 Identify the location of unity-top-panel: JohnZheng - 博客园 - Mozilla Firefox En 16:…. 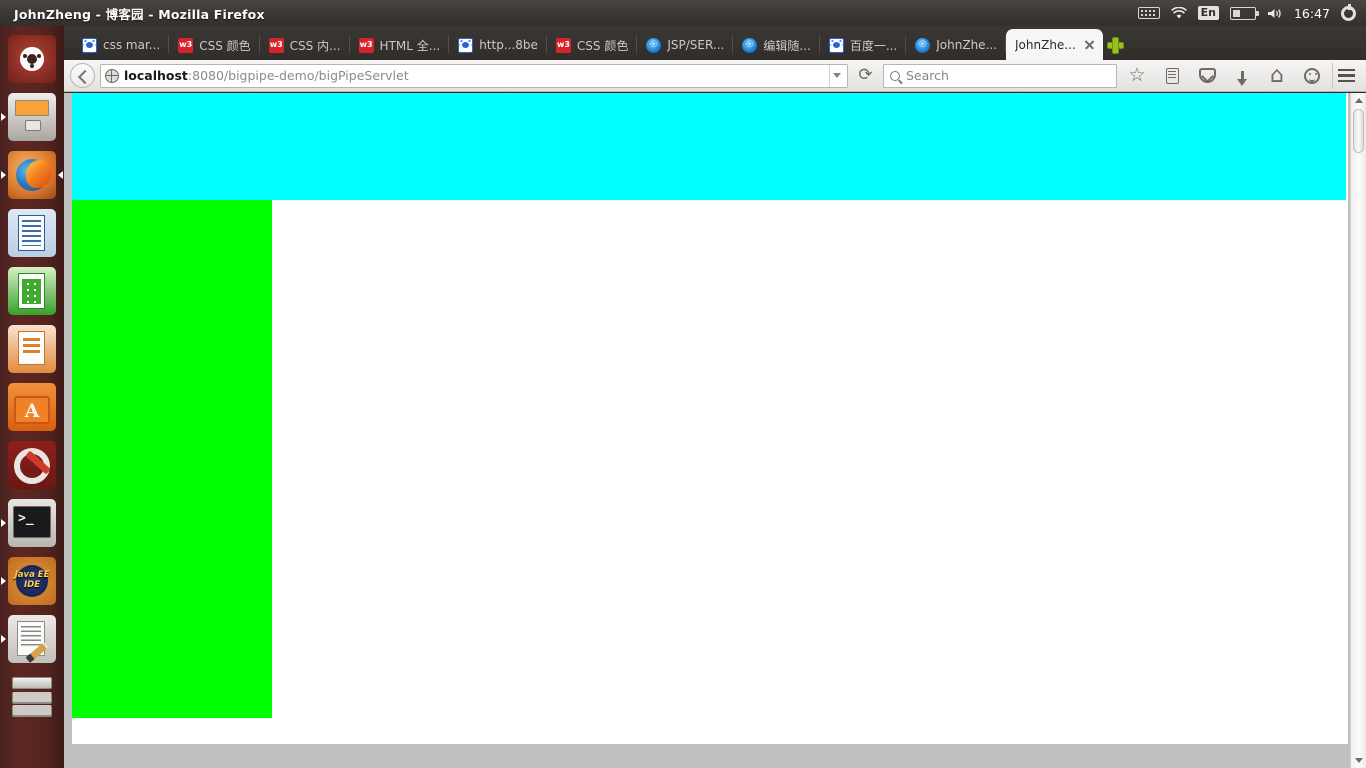
(683, 13).